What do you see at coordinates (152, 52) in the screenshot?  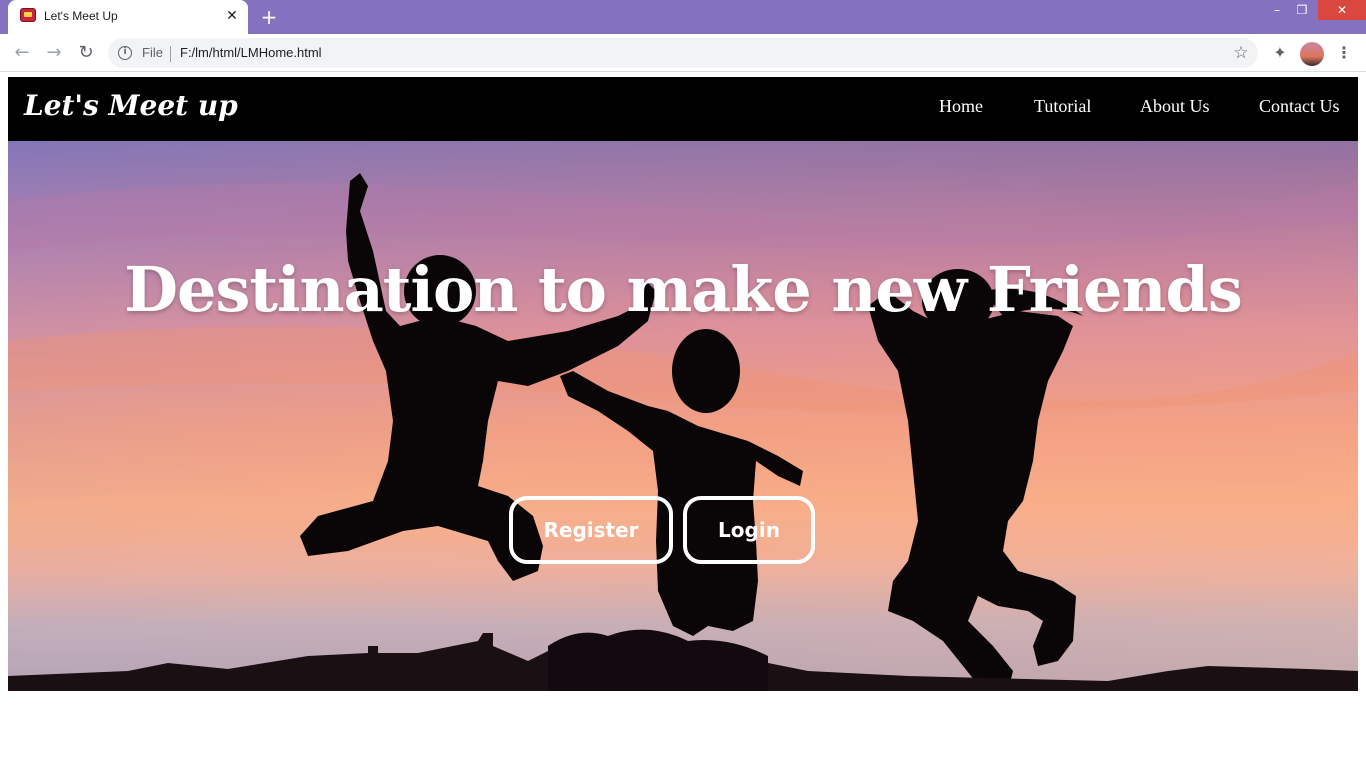 I see `scheme-label: File` at bounding box center [152, 52].